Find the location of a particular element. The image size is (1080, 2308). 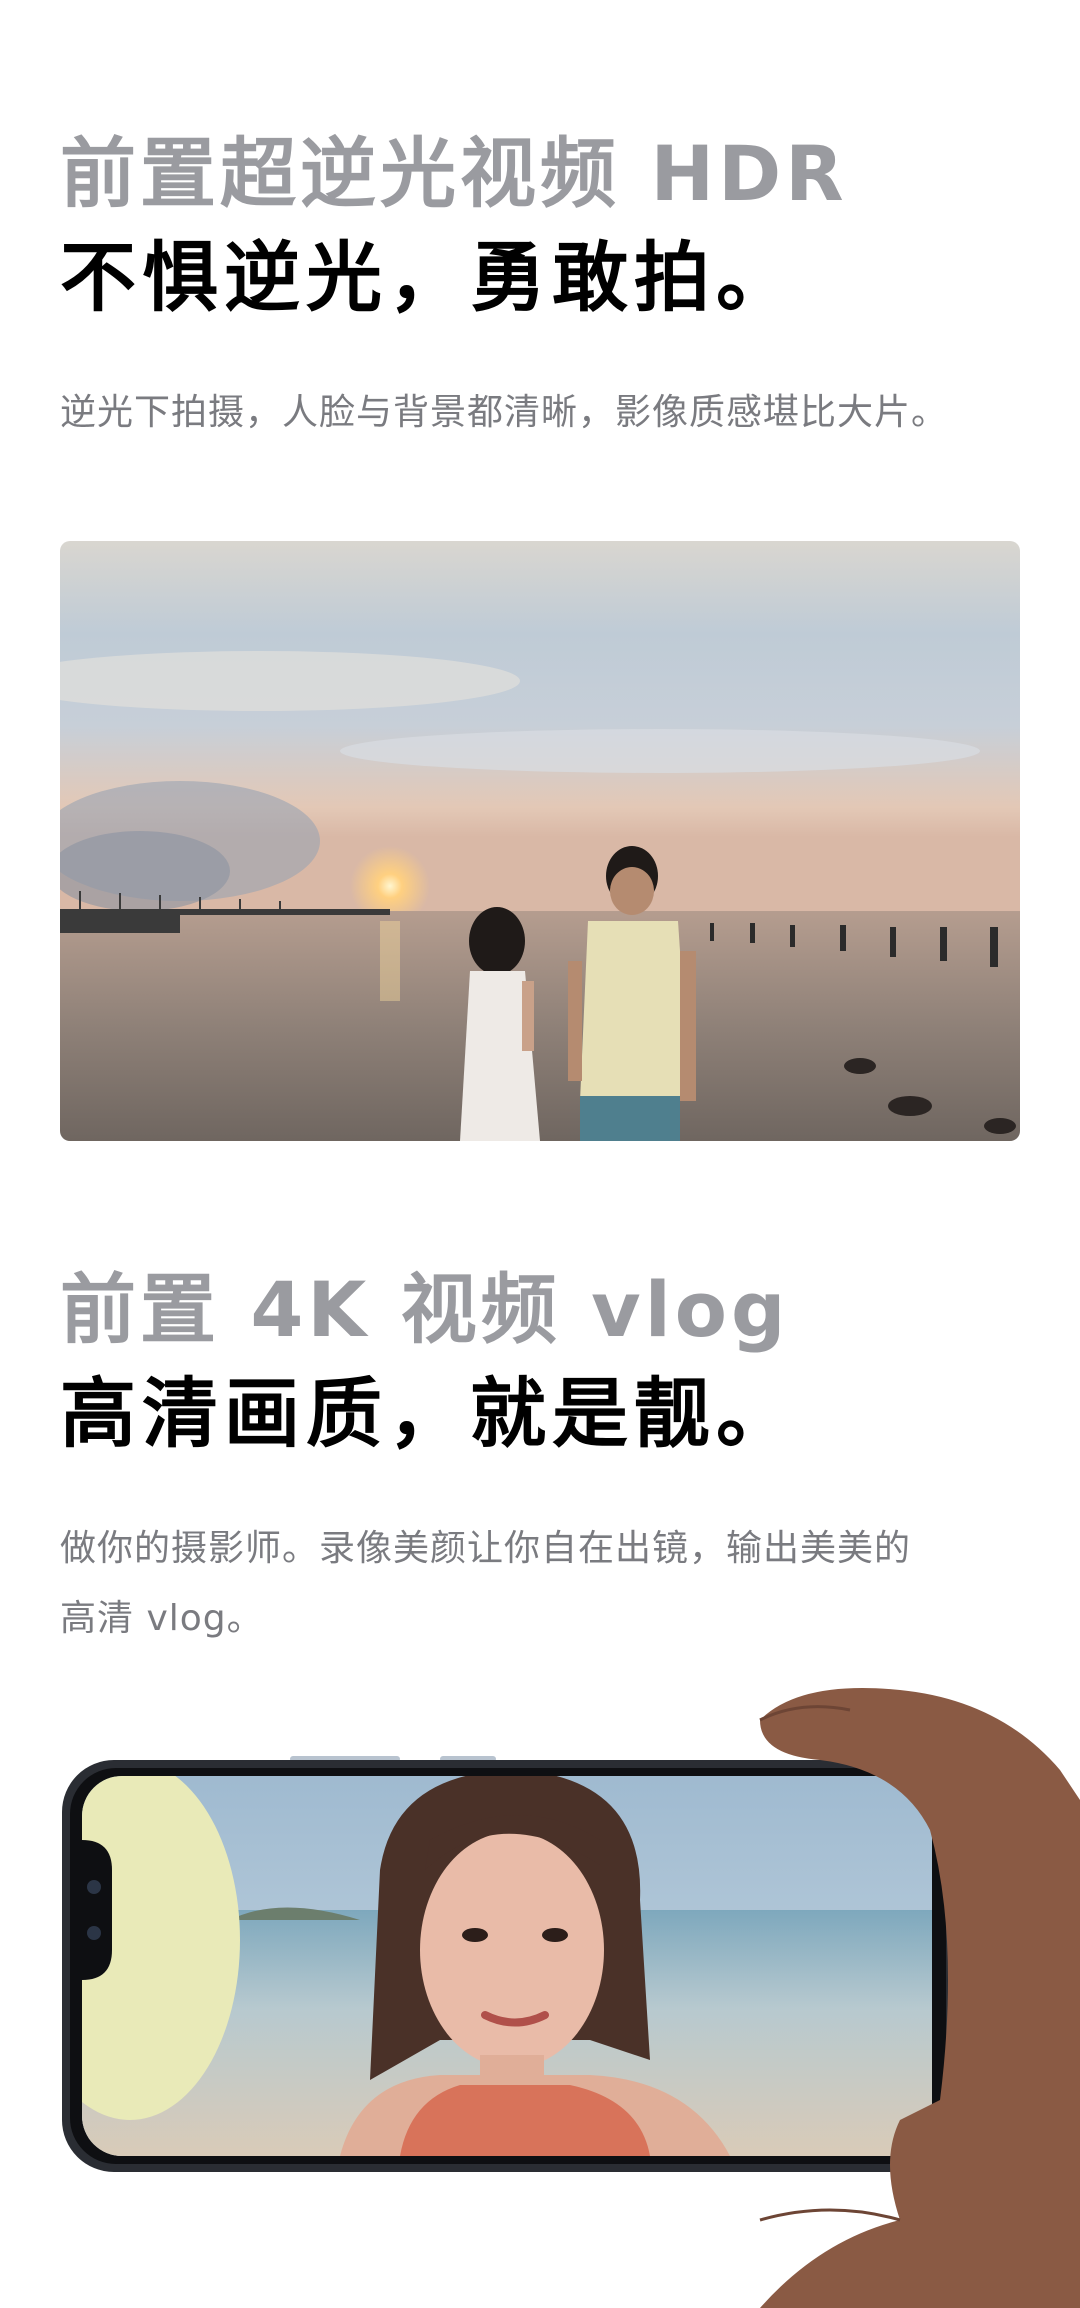

section1-title-grey: 前置超逆光视频 HDR is located at coordinates (454, 173).